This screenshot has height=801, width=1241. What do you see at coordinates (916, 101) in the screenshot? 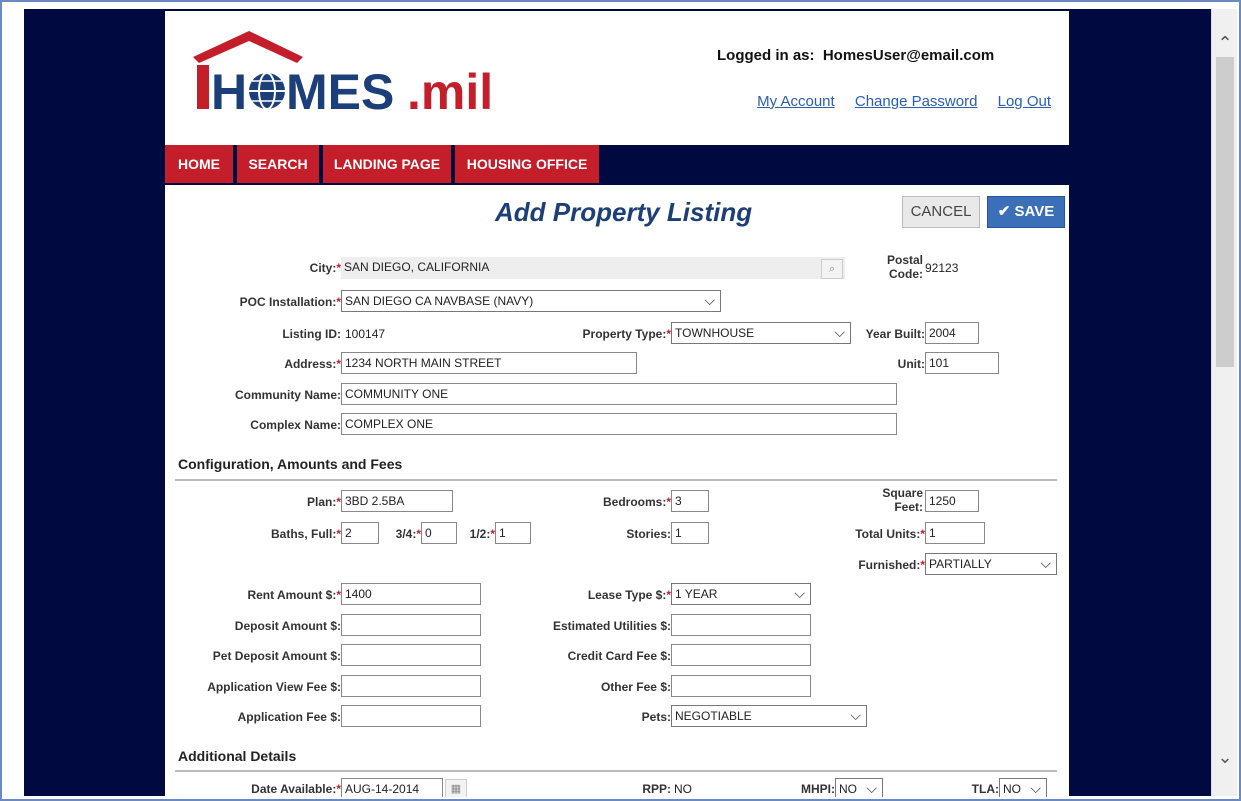
I see `change-password-link: Change Password` at bounding box center [916, 101].